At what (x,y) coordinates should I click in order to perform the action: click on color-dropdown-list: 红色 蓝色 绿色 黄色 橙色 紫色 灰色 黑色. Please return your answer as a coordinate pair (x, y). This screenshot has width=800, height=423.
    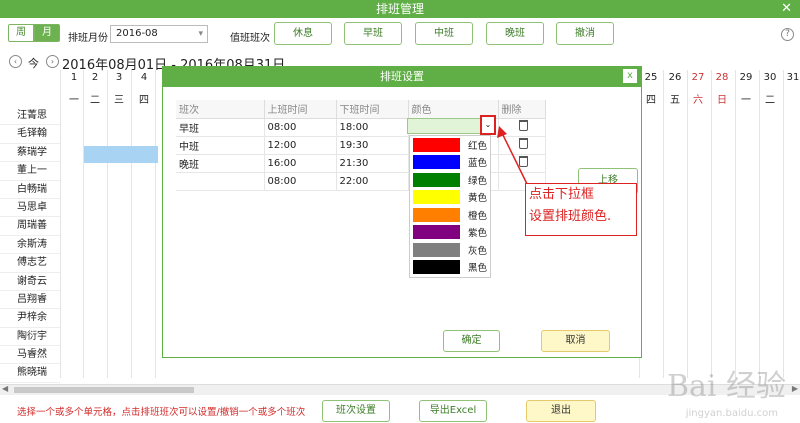
    Looking at the image, I should click on (450, 206).